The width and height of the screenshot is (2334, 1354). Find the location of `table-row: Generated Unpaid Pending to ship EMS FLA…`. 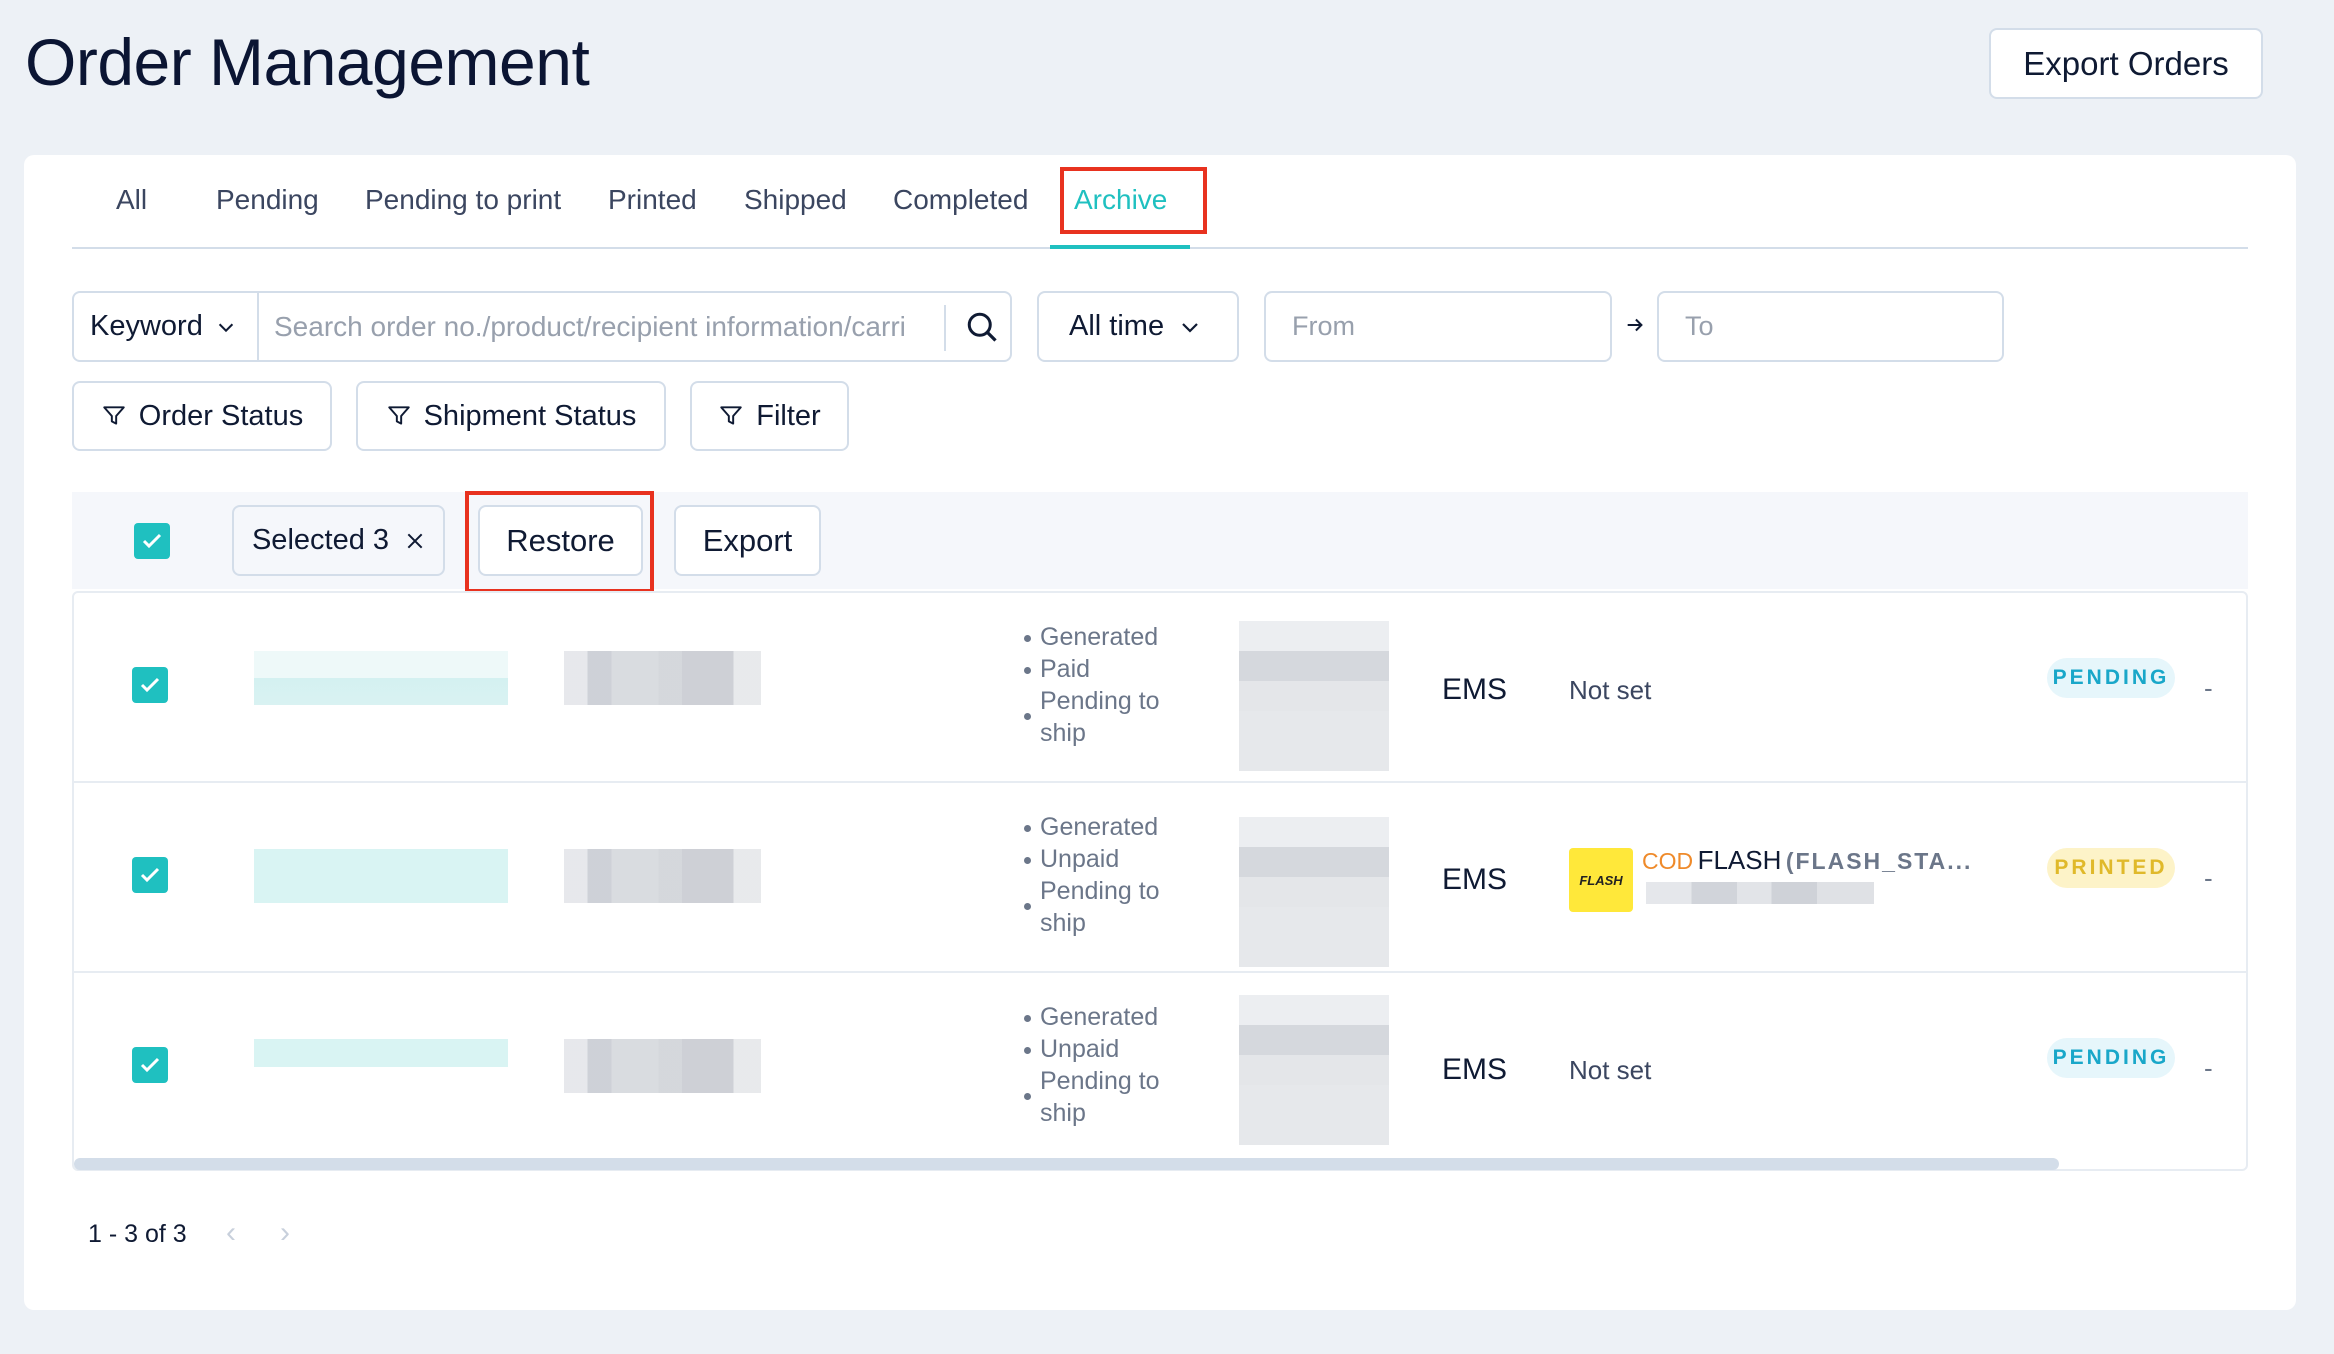

table-row: Generated Unpaid Pending to ship EMS FLA… is located at coordinates (1160, 878).